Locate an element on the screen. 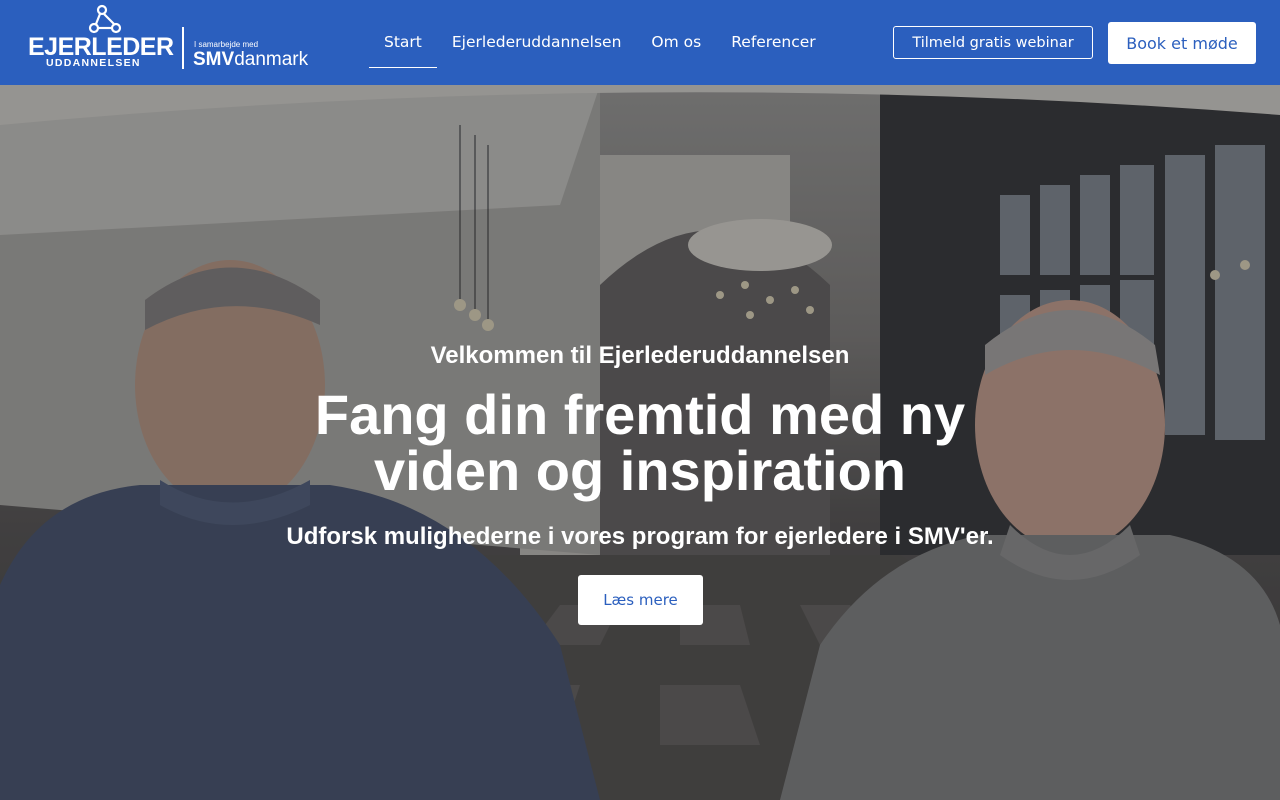  network-nodes-icon is located at coordinates (105, 19).